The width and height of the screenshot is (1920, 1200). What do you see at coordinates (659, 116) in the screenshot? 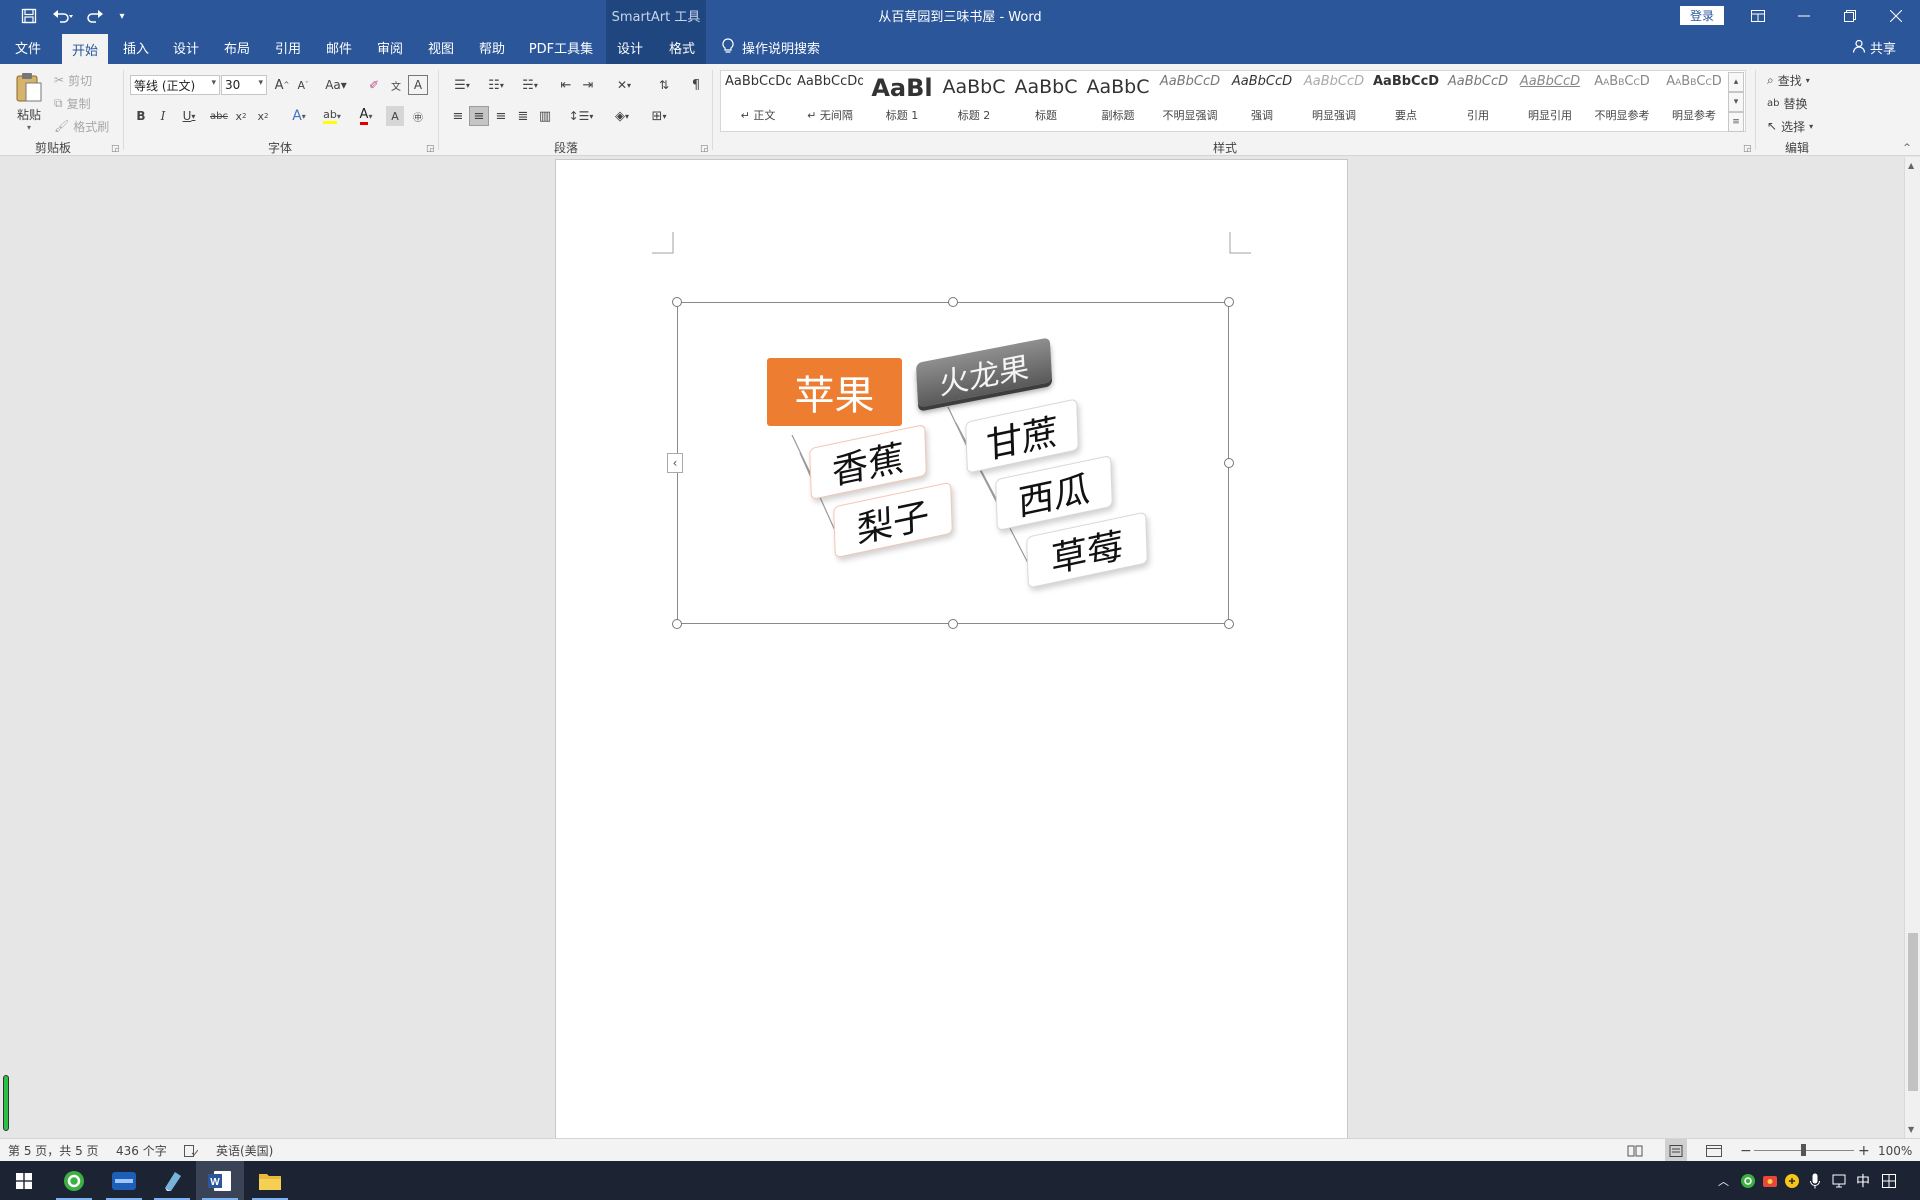
I see `borders-icon: ⊞ ▾` at bounding box center [659, 116].